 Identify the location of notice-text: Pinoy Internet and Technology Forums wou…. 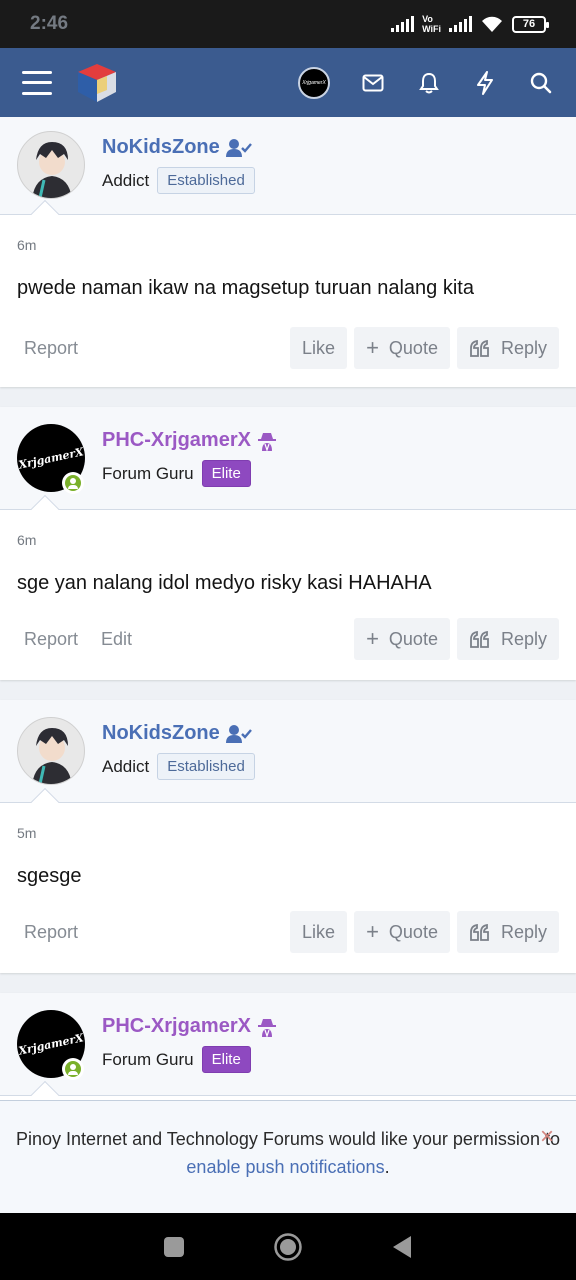
(288, 1139).